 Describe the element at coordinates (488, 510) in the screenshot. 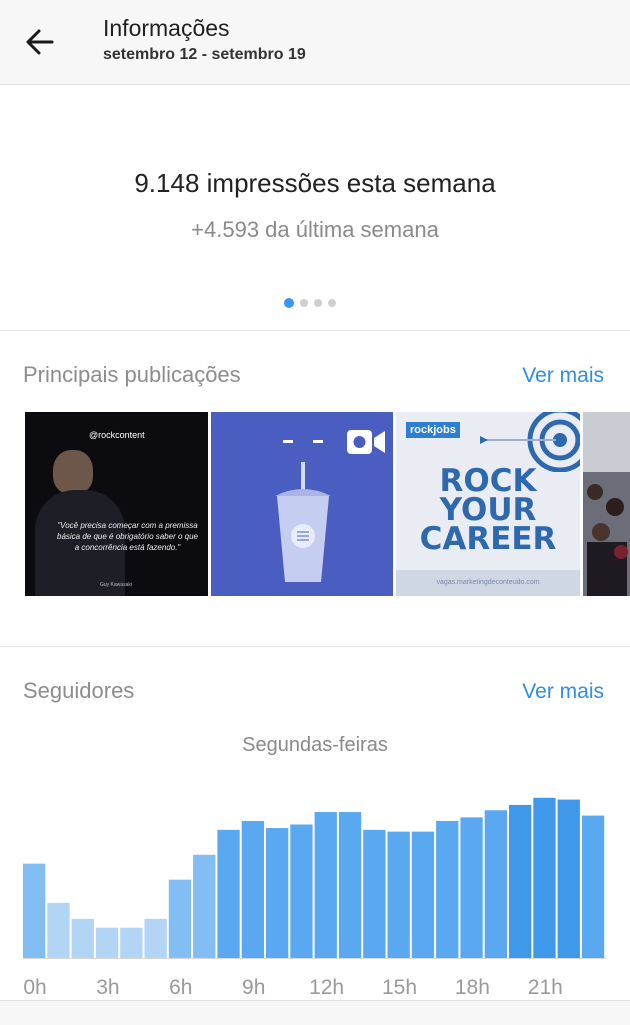

I see `post-headline: ROCK YOUR CAREER` at that location.